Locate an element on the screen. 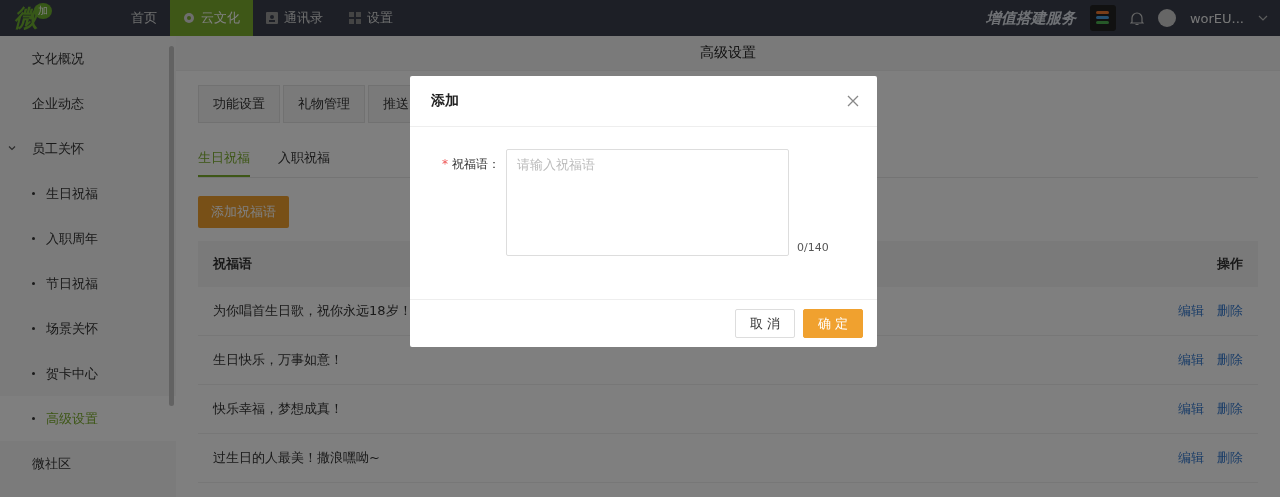  dialog-title: 添加 is located at coordinates (445, 101).